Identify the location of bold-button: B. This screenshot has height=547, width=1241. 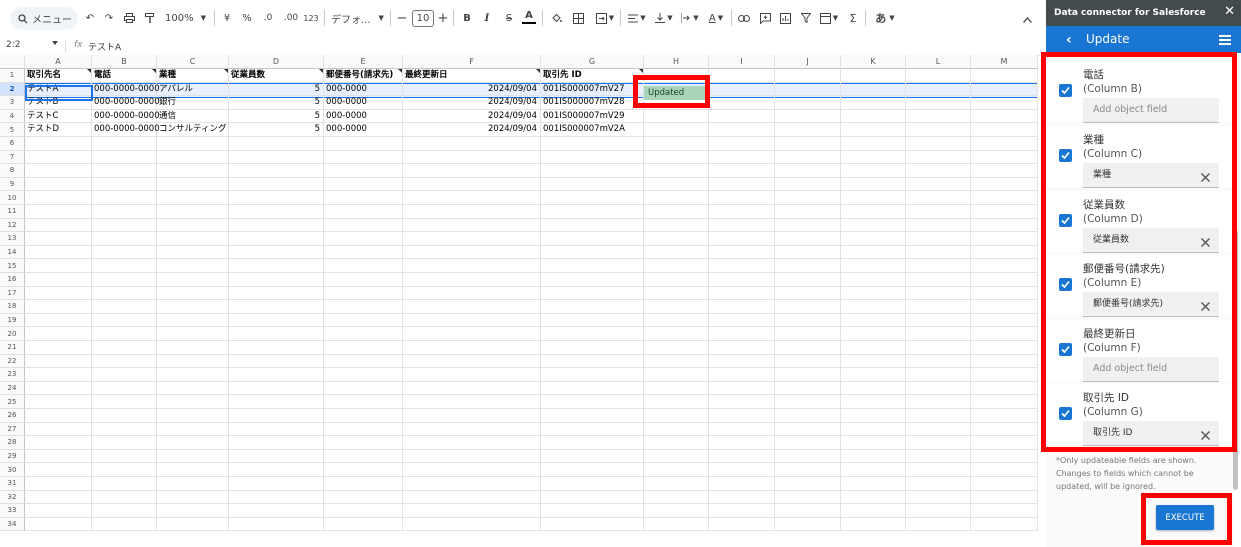
(467, 18).